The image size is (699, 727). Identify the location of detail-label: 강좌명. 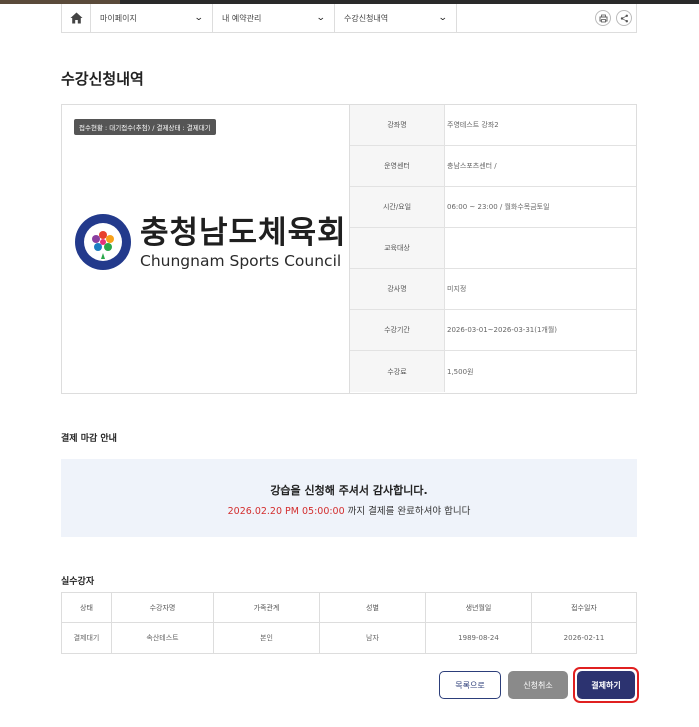
(397, 125).